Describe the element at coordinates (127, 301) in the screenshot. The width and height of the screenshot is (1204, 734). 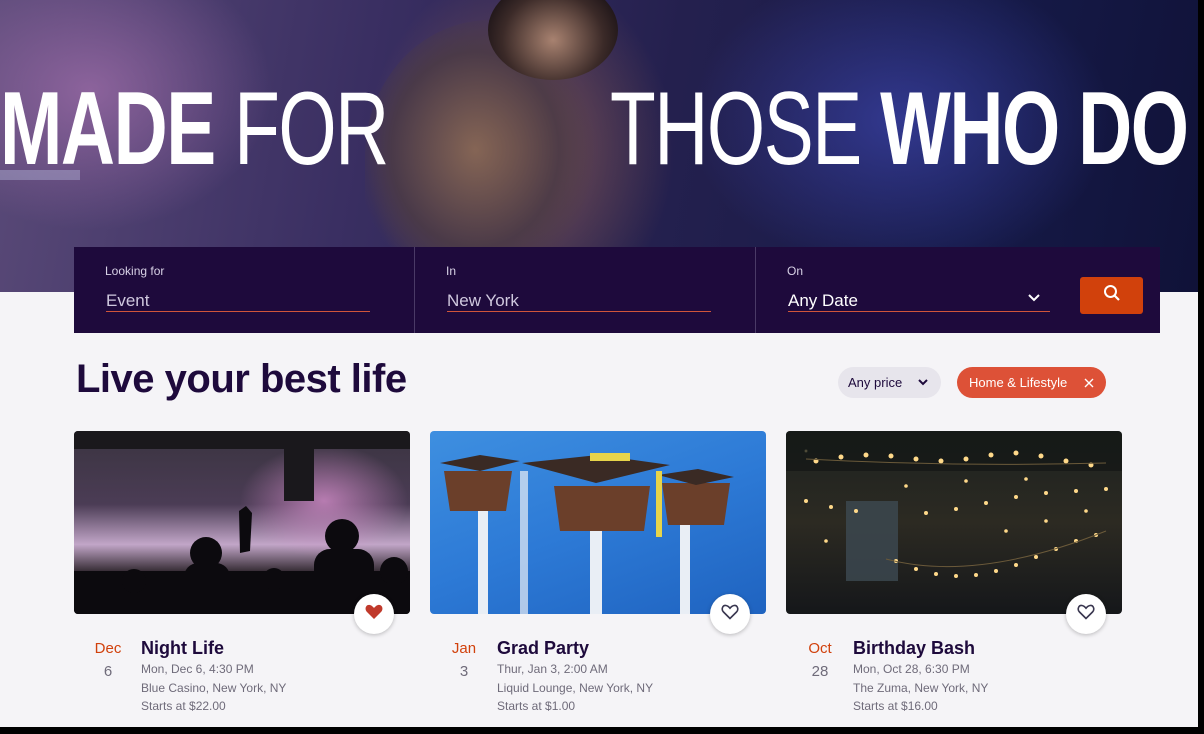
I see `looking-for-input: Event` at that location.